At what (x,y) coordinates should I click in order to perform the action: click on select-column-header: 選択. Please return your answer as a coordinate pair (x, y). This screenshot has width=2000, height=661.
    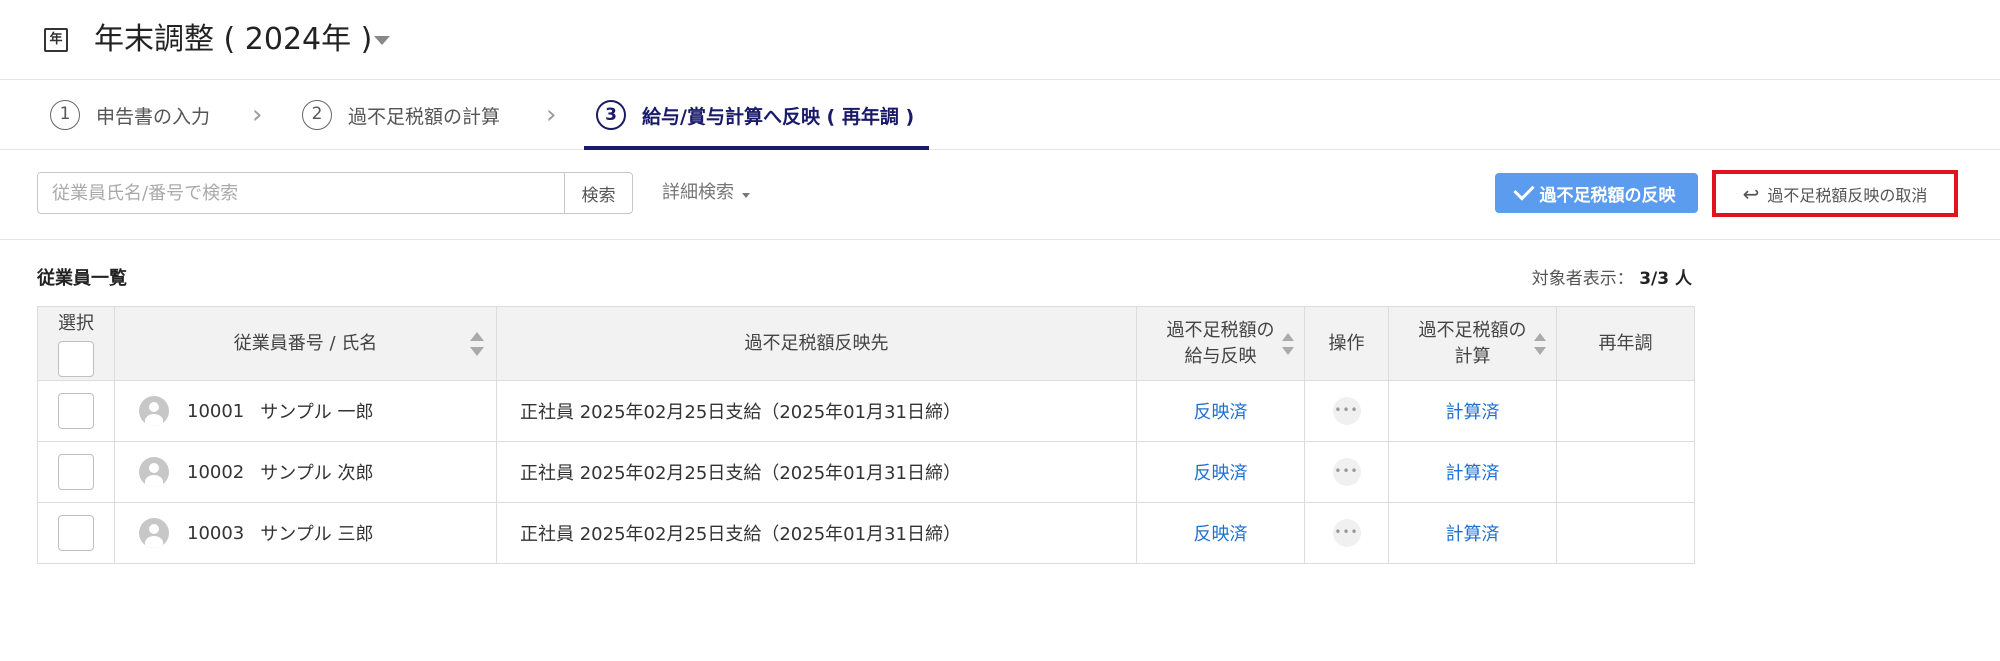
    Looking at the image, I should click on (76, 343).